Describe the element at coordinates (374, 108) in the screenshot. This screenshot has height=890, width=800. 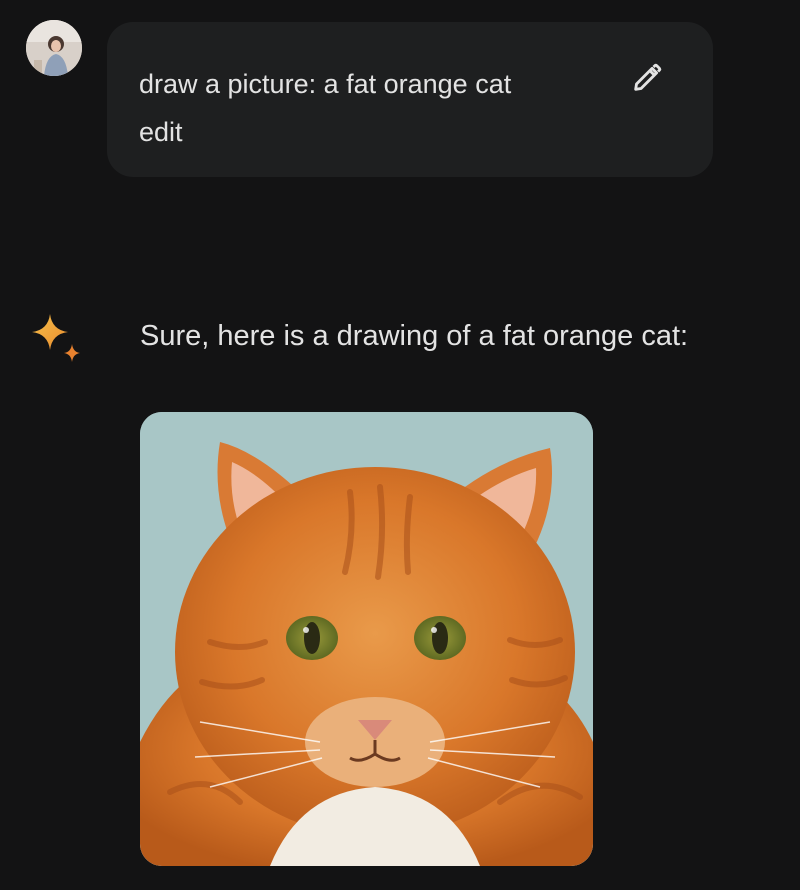
I see `user-prompt-text: draw a picture: a fat orange cat edit` at that location.